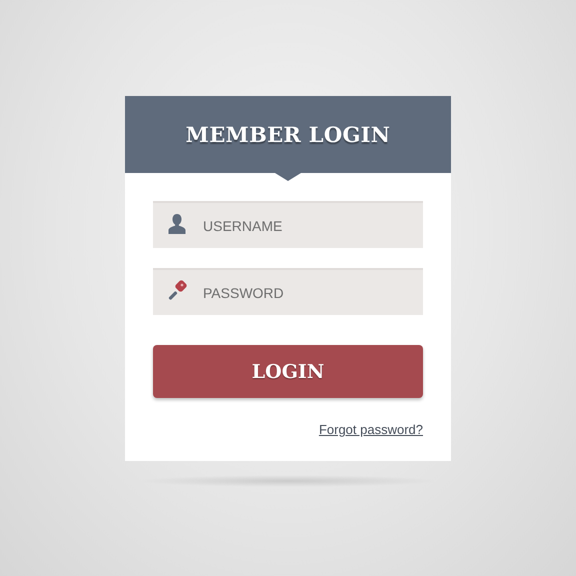 This screenshot has width=576, height=576. I want to click on form-title: MEMBER LOGIN, so click(288, 134).